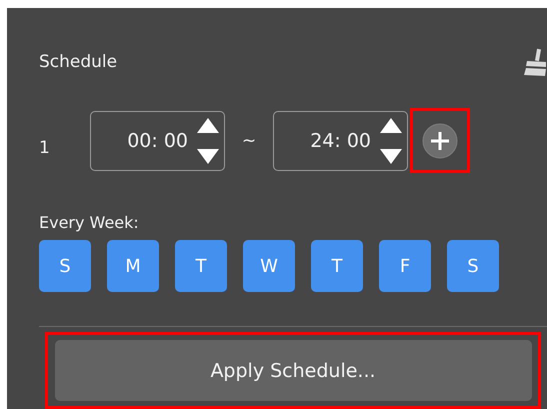 Image resolution: width=547 pixels, height=409 pixels. What do you see at coordinates (133, 266) in the screenshot?
I see `day-toggle: M` at bounding box center [133, 266].